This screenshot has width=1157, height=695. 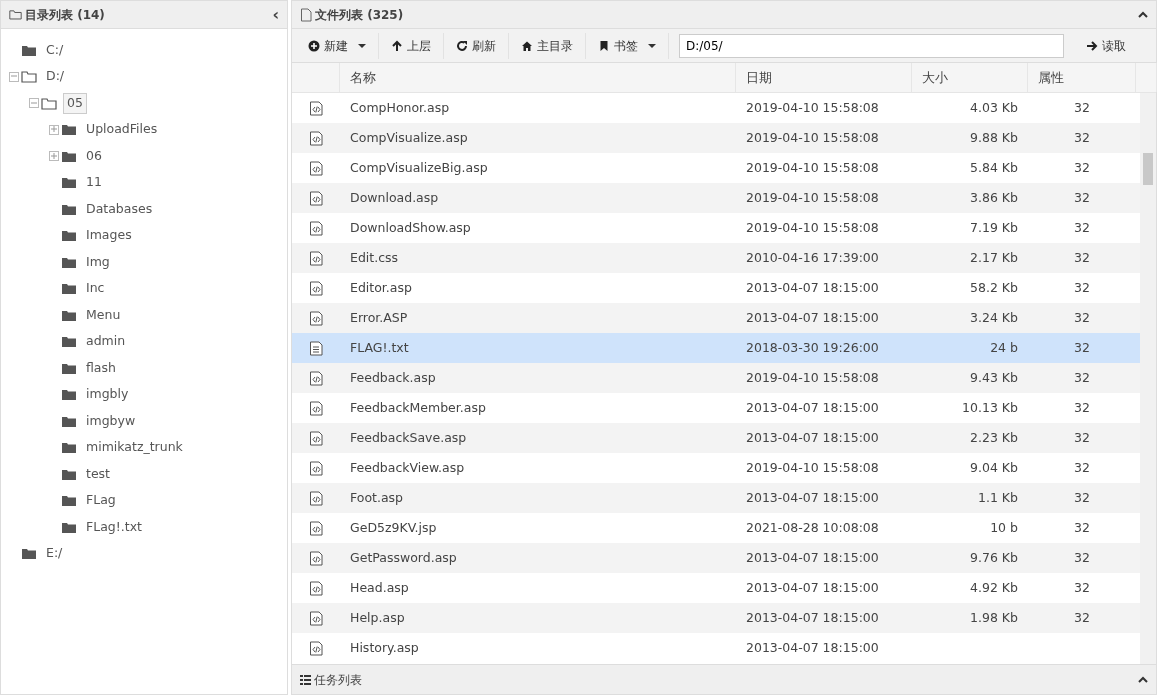 I want to click on folder-label: 06, so click(x=94, y=156).